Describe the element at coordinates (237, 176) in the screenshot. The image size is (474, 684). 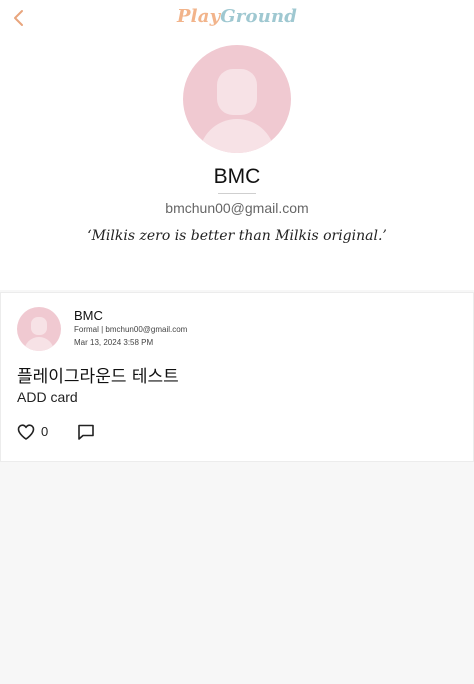
I see `profile-name: BMC` at that location.